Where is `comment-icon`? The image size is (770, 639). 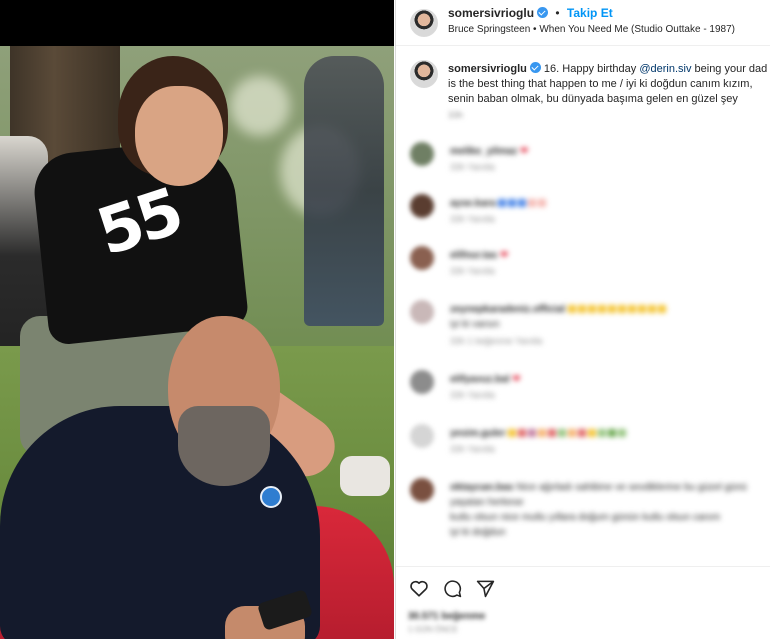
comment-icon is located at coordinates (452, 588).